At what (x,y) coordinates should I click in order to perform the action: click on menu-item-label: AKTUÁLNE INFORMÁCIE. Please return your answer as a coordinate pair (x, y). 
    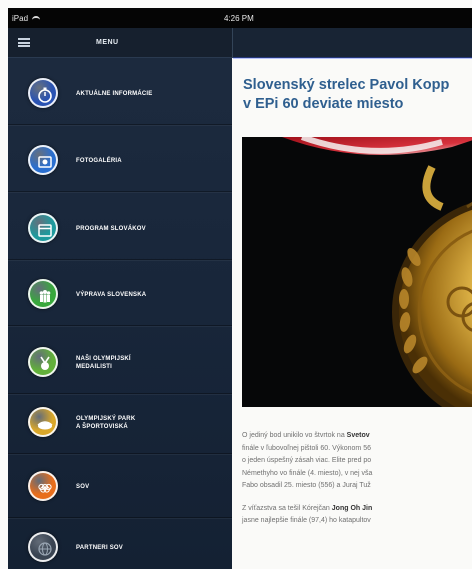
    Looking at the image, I should click on (114, 94).